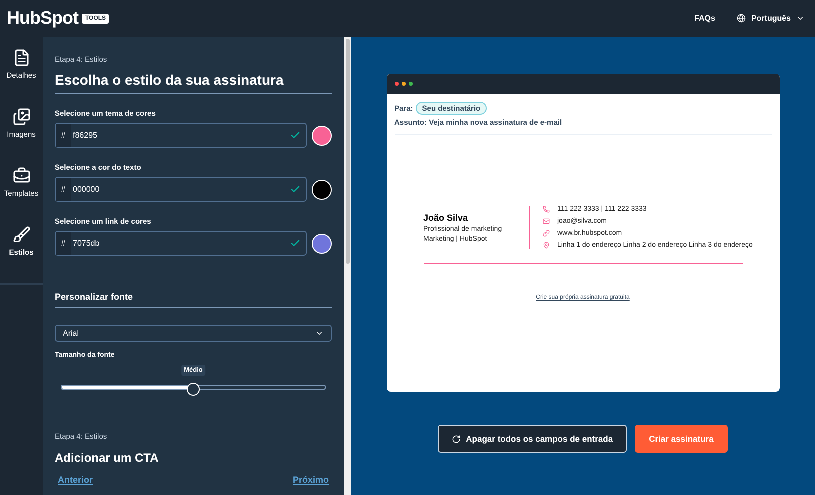  Describe the element at coordinates (533, 439) in the screenshot. I see `clear-button: Apagar todos os campos de entrada` at that location.